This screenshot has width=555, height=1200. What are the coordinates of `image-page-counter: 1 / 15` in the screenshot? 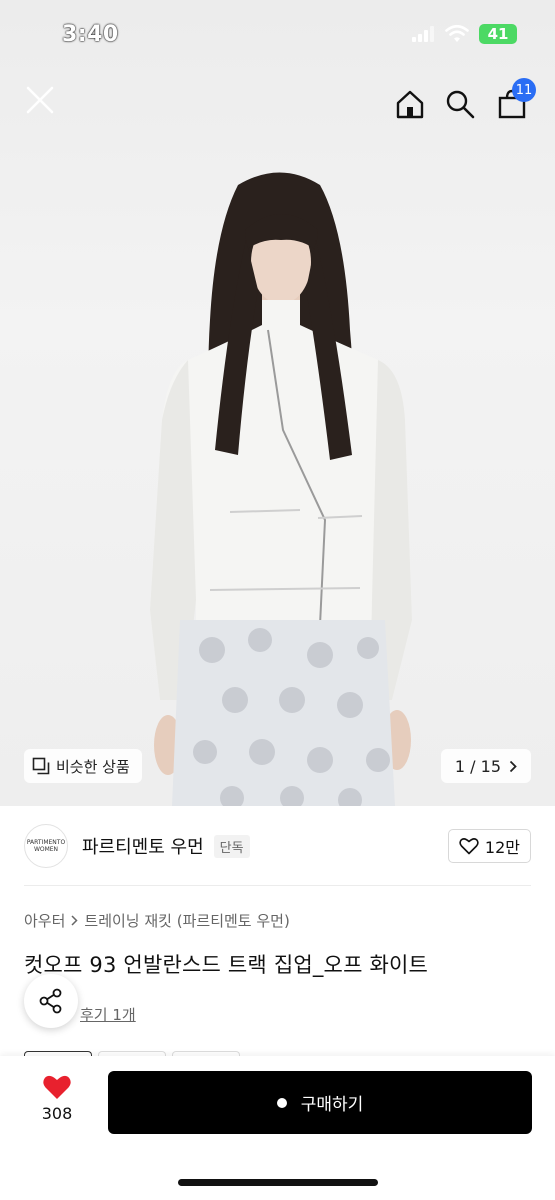 It's located at (485, 766).